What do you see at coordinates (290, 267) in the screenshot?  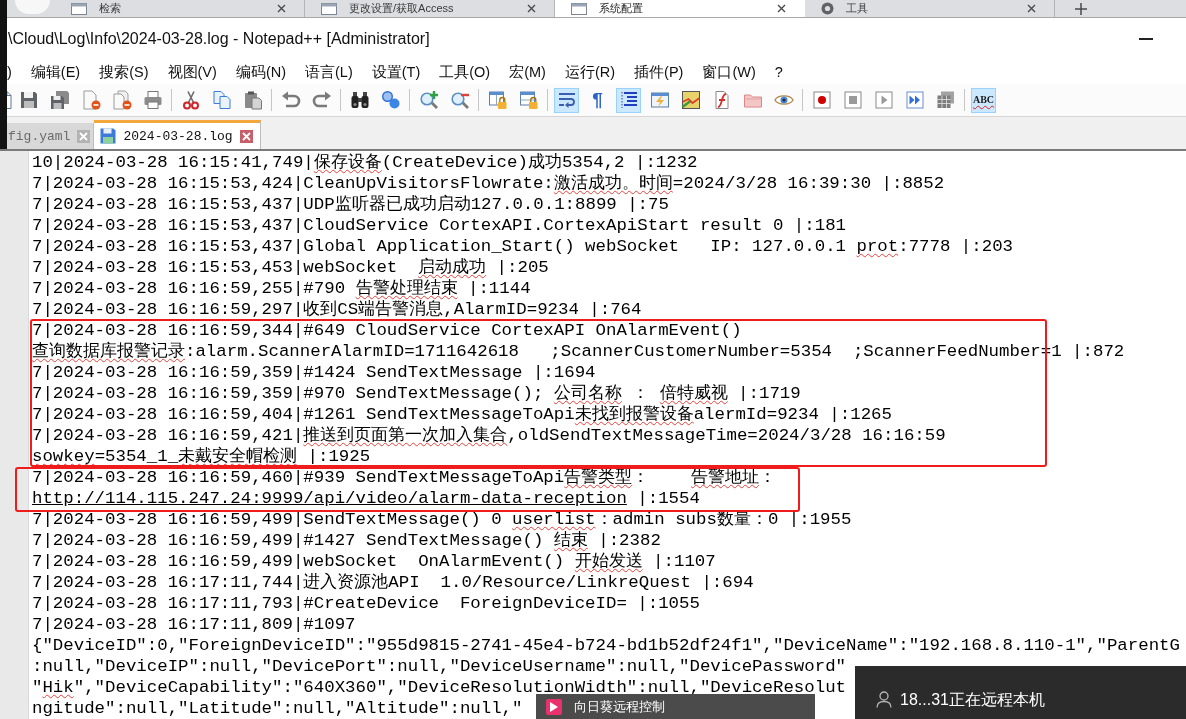 I see `log-line: 7|2024-03-28 16:15:53,453|webSocket 启动成功 |:205` at bounding box center [290, 267].